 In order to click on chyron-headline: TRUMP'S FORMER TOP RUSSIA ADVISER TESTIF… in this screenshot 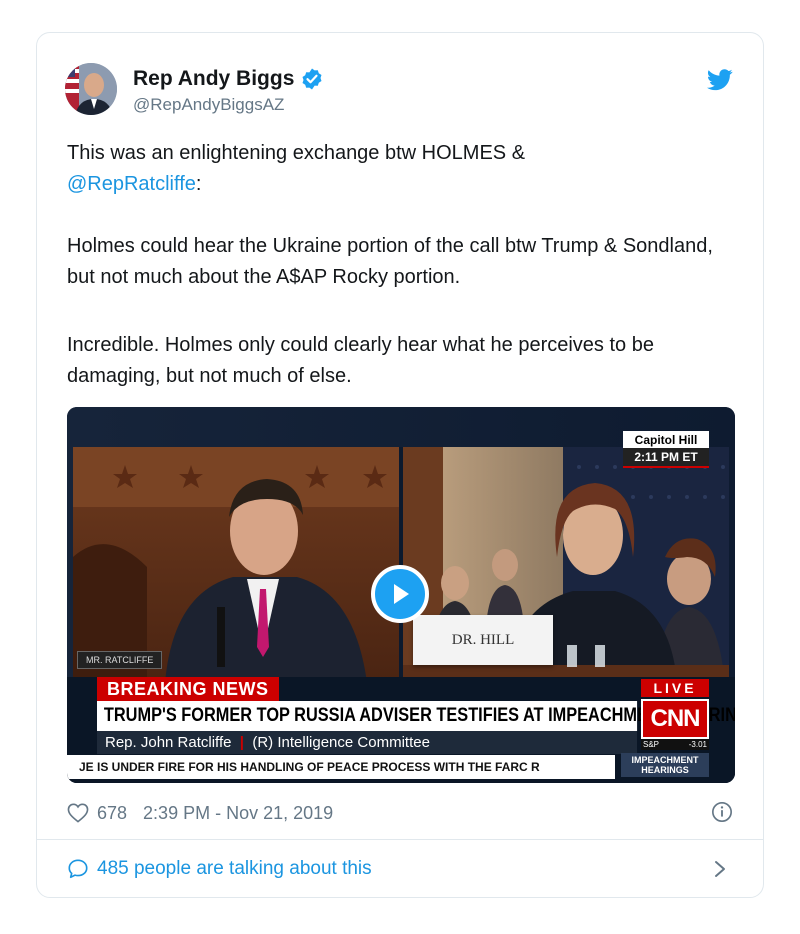, I will do `click(416, 716)`.